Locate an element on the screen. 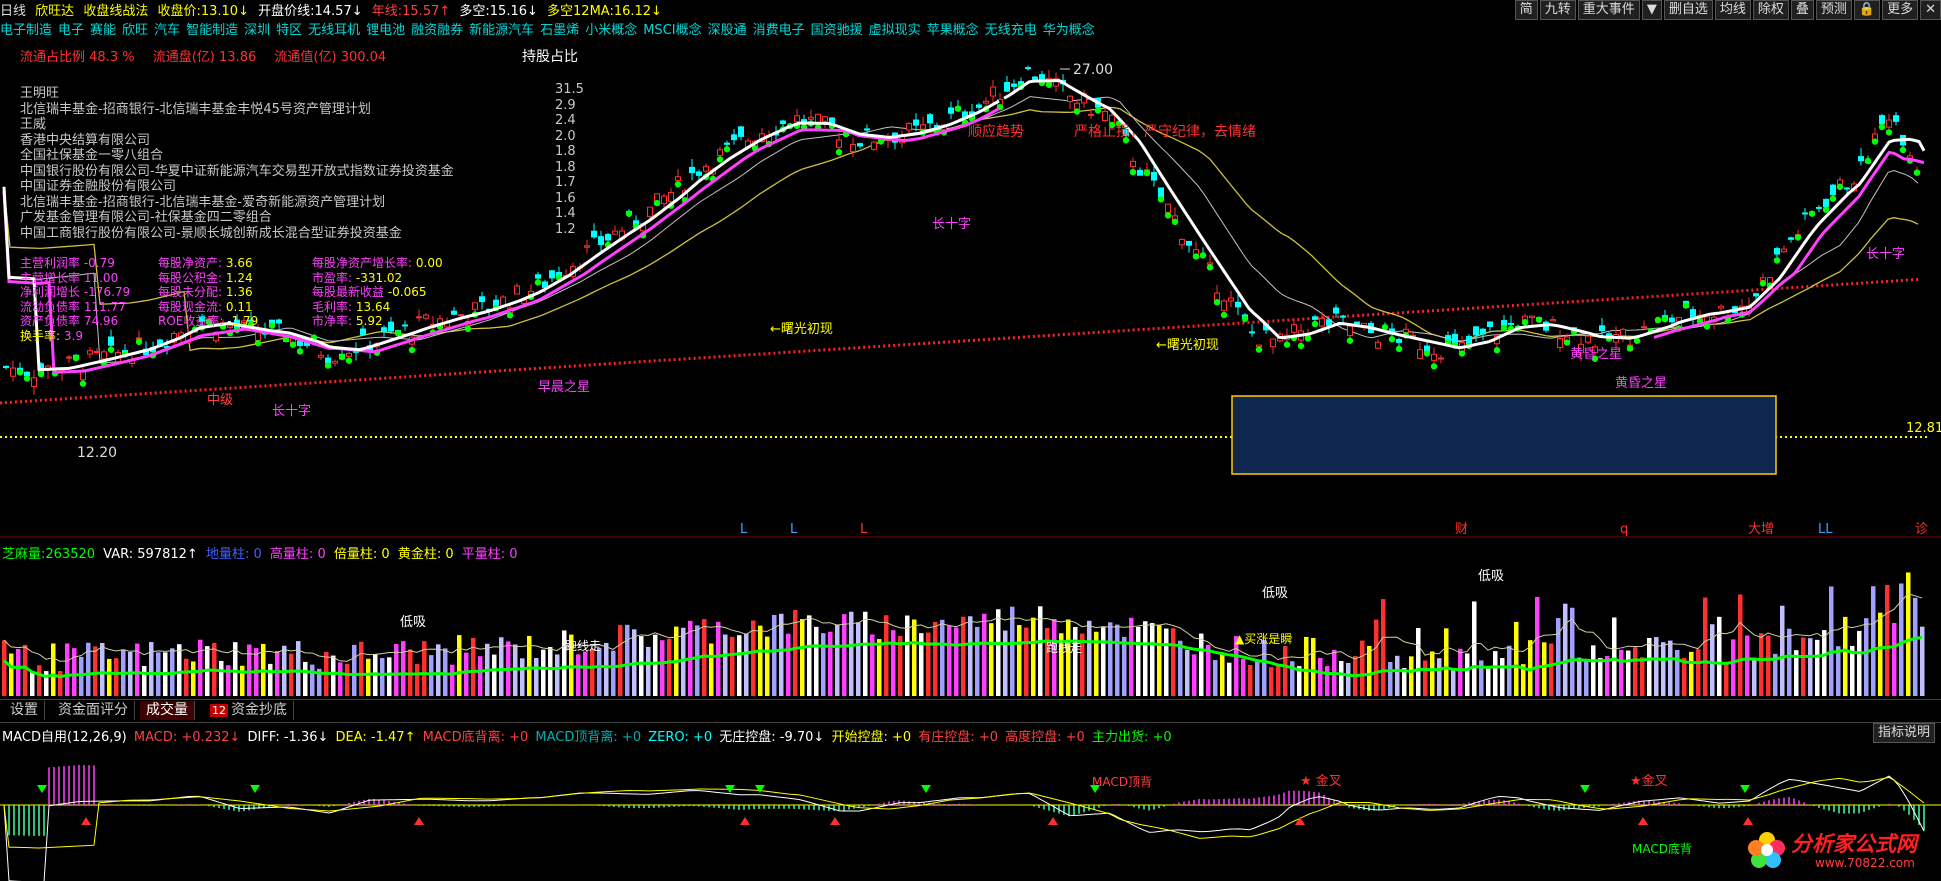 This screenshot has height=881, width=1941. concept-tag: 消费电子 is located at coordinates (779, 30).